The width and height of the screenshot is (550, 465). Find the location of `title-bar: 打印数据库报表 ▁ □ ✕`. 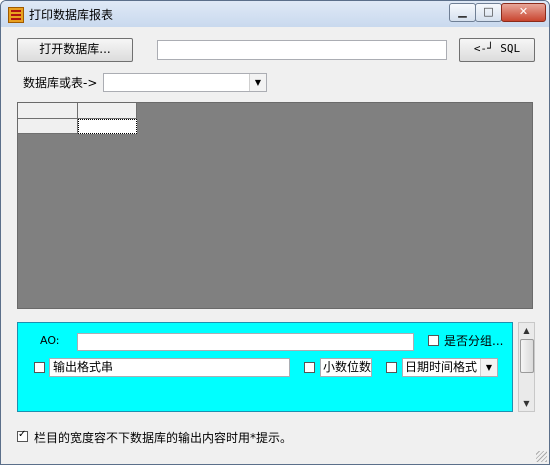

title-bar: 打印数据库报表 ▁ □ ✕ is located at coordinates (275, 14).